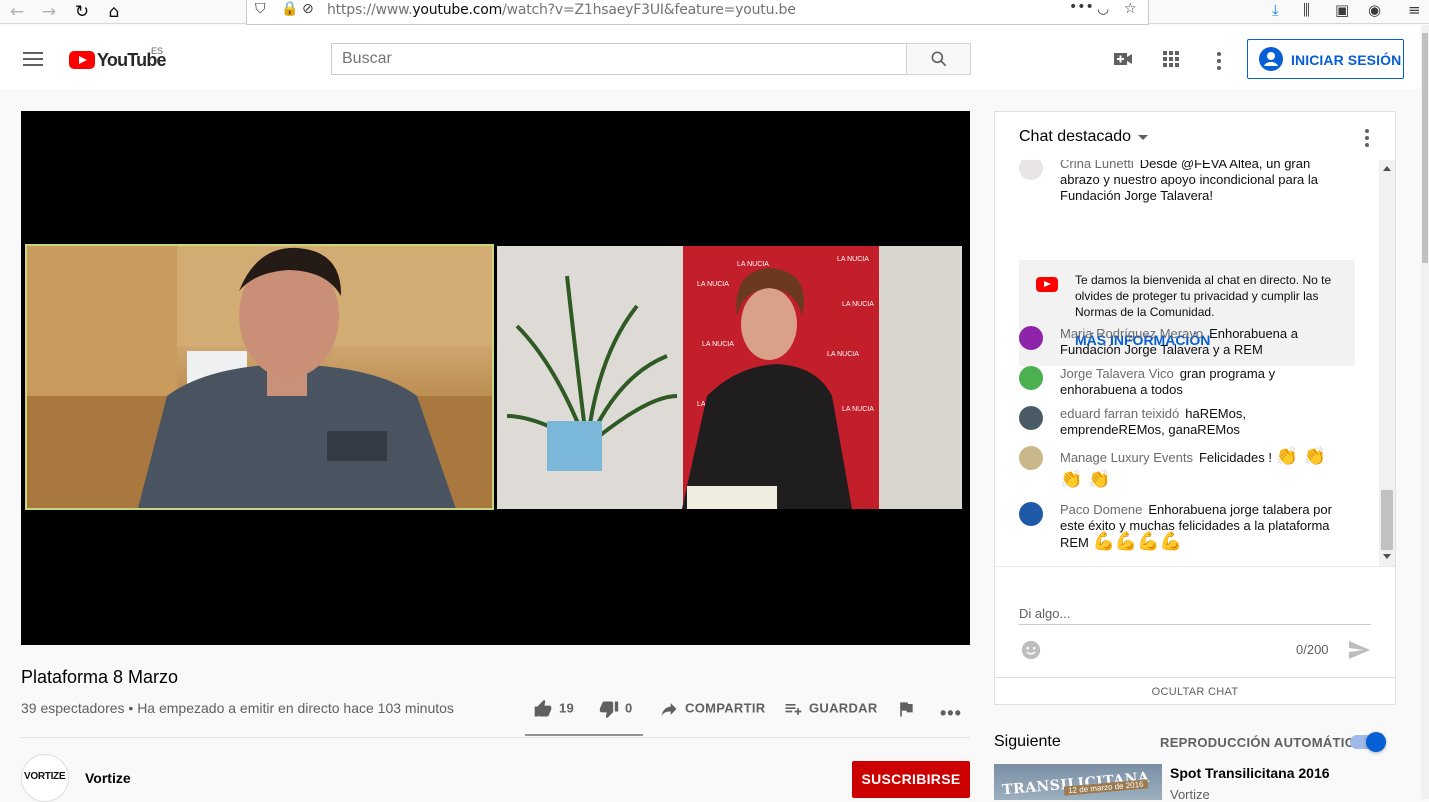 Image resolution: width=1429 pixels, height=802 pixels. What do you see at coordinates (1342, 10) in the screenshot?
I see `sidebar-icon: ▣` at bounding box center [1342, 10].